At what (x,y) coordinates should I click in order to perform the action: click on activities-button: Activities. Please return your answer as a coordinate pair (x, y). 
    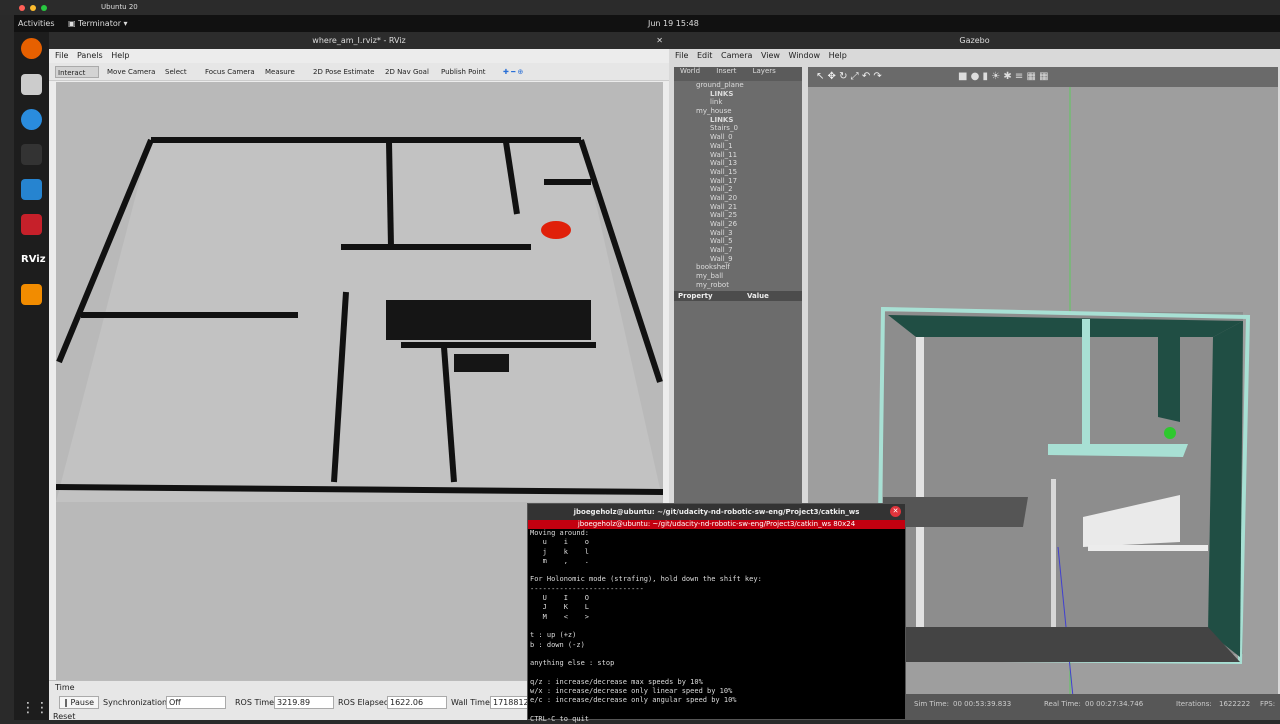
    Looking at the image, I should click on (36, 23).